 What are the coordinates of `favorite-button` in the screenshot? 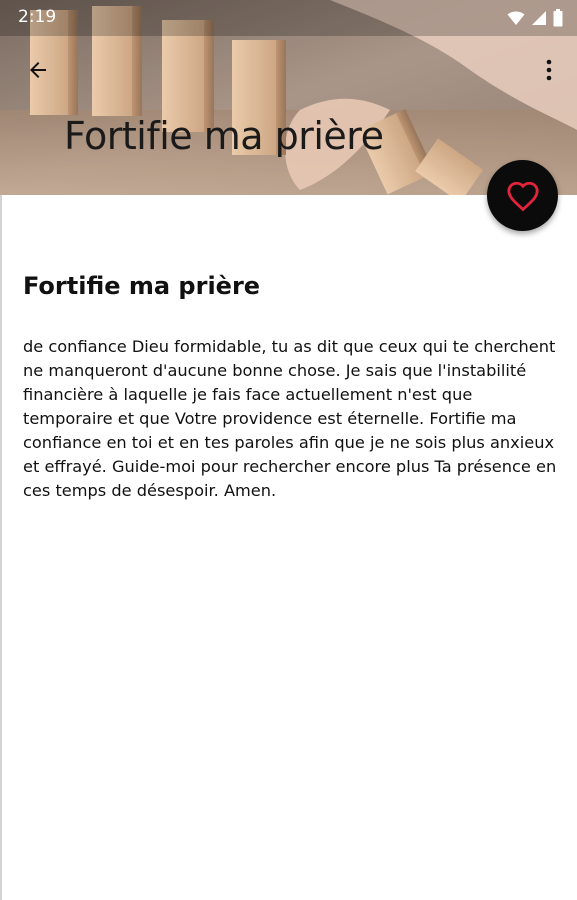 It's located at (522, 195).